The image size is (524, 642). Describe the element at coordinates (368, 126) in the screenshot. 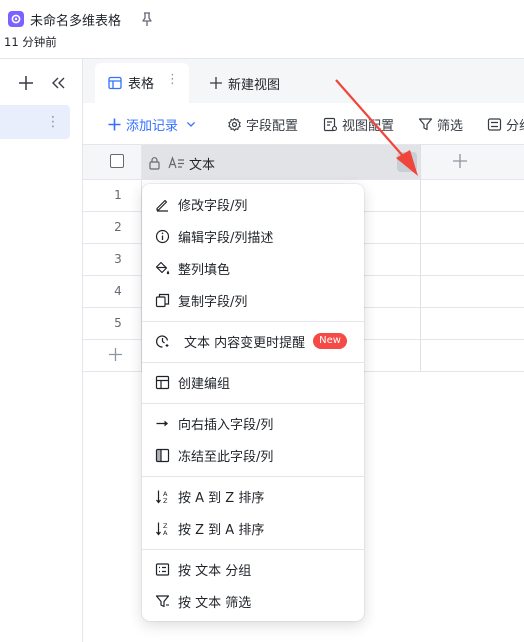

I see `view-config-label: 视图配置` at that location.